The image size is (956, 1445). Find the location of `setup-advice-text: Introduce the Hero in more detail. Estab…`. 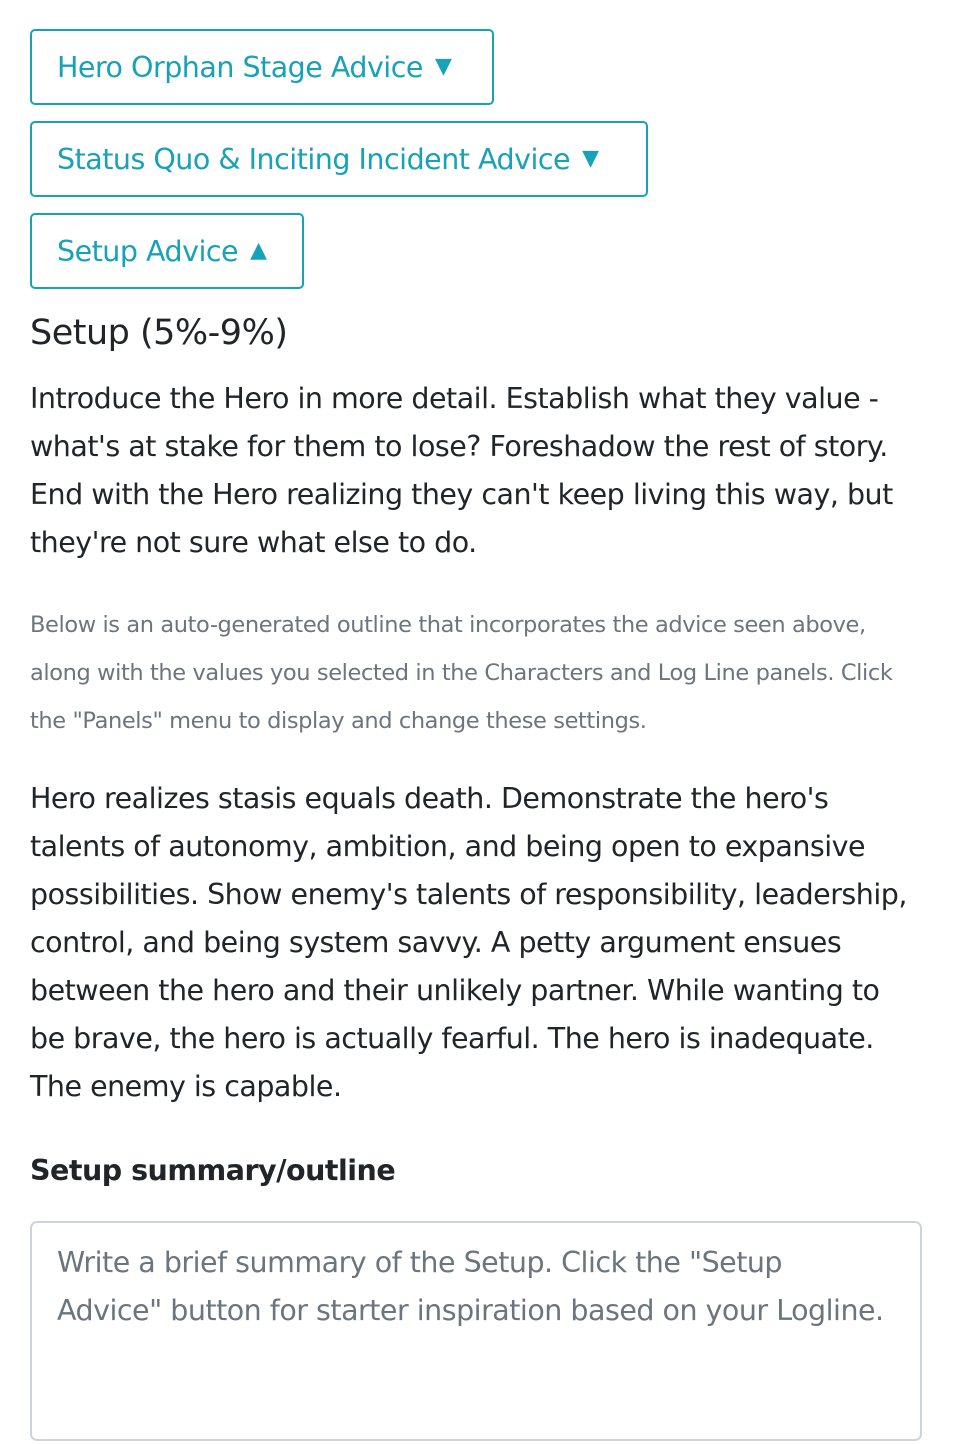

setup-advice-text: Introduce the Hero in more detail. Estab… is located at coordinates (461, 470).